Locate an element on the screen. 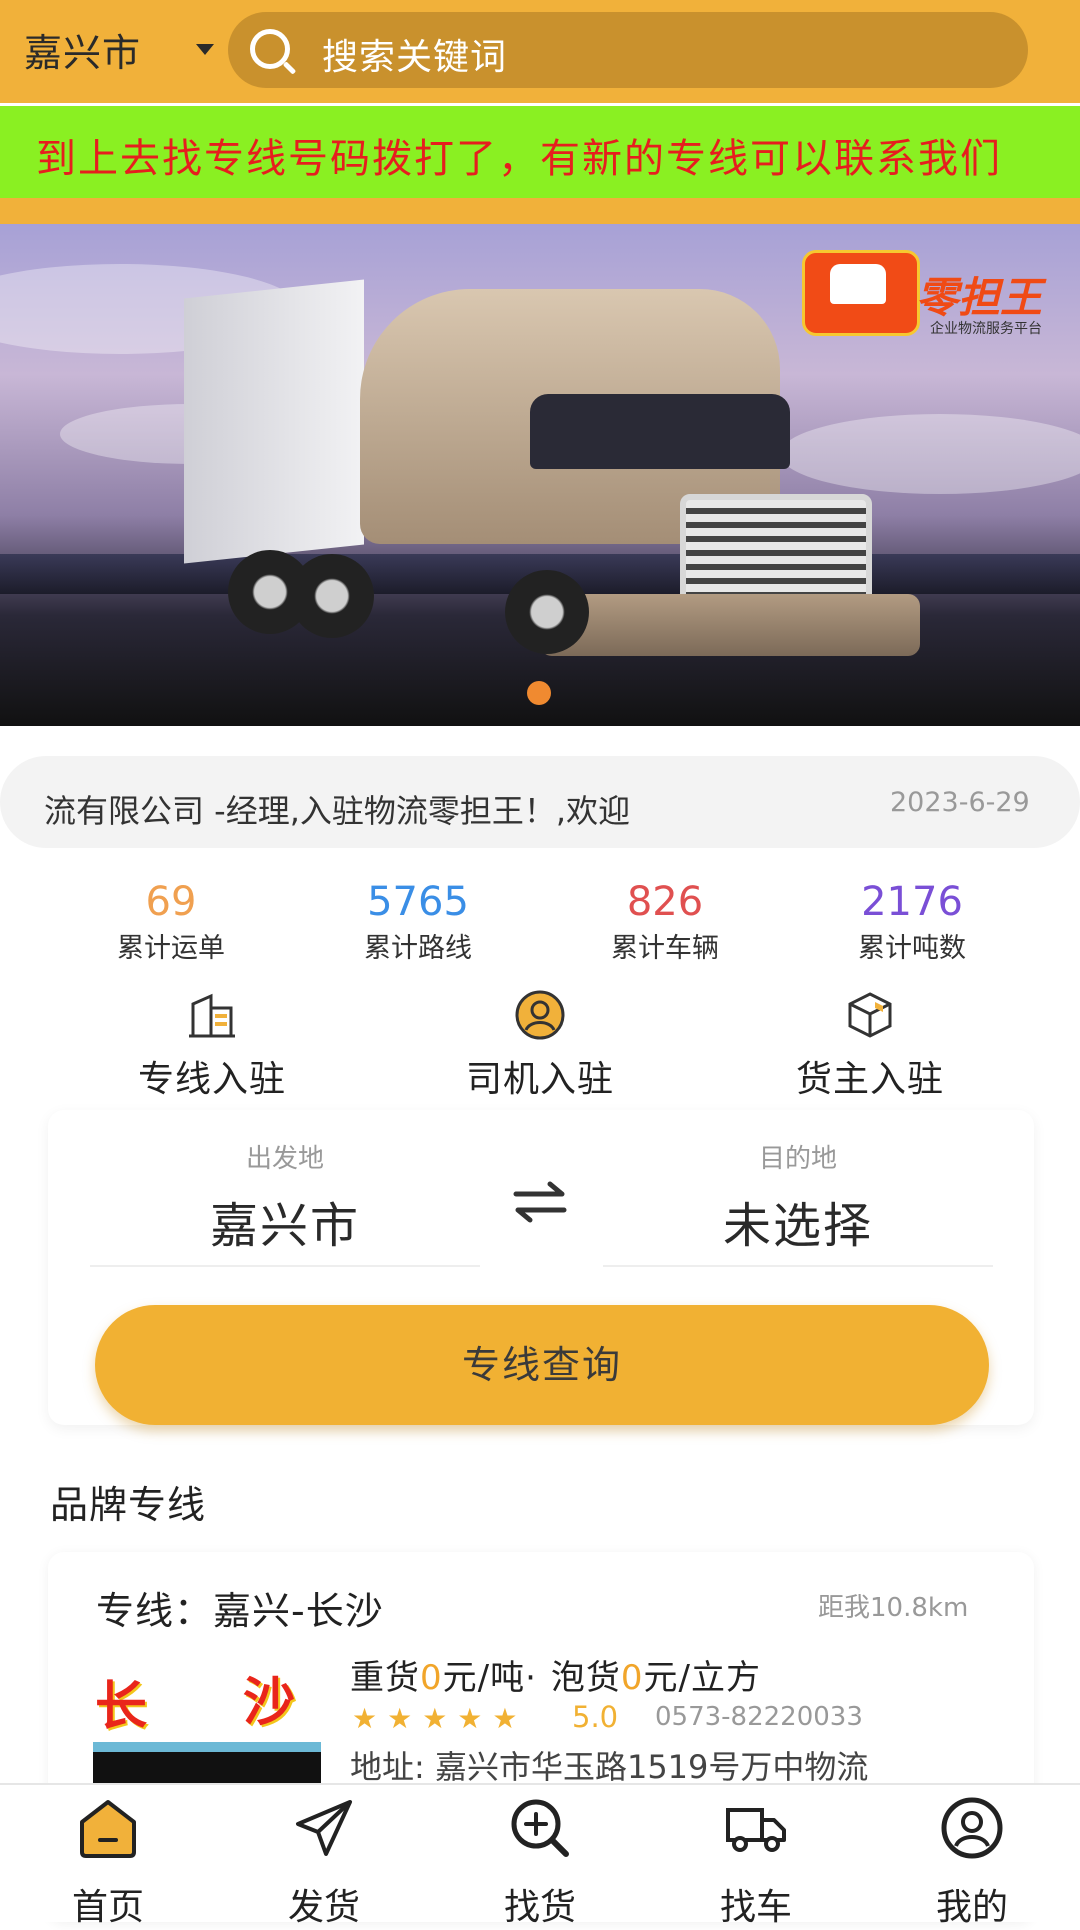 This screenshot has width=1080, height=1930. city-selector: 嘉兴市 is located at coordinates (82, 49).